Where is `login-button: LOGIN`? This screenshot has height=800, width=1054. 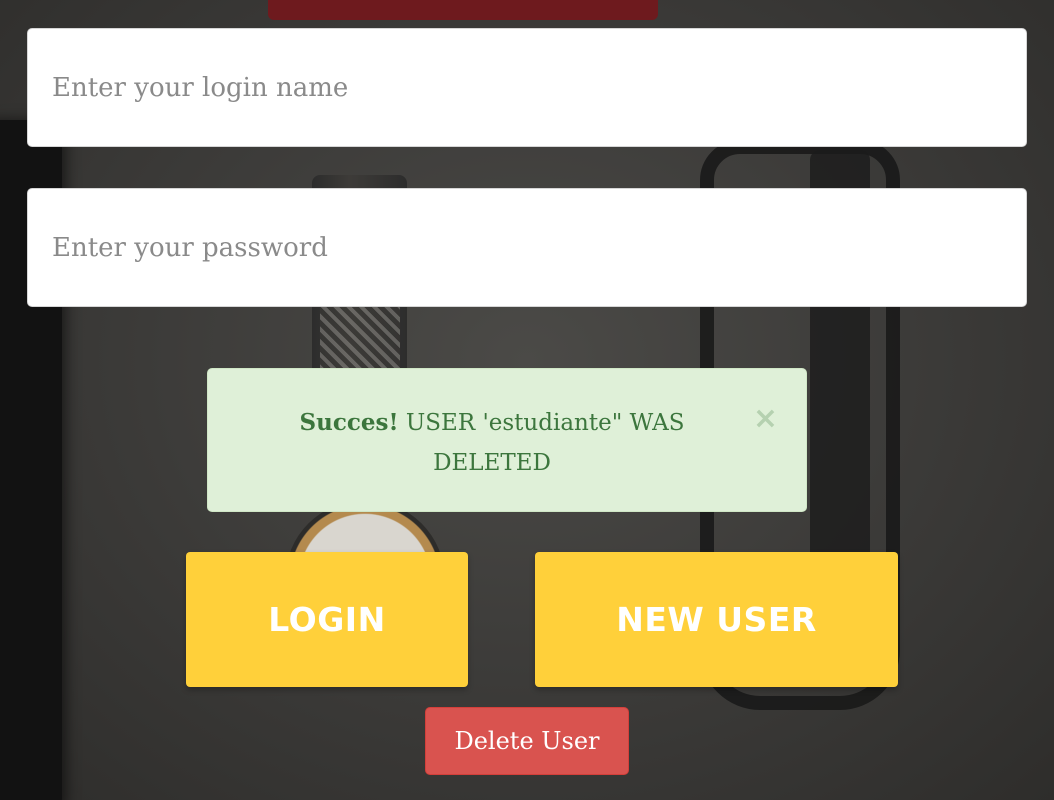 login-button: LOGIN is located at coordinates (327, 619).